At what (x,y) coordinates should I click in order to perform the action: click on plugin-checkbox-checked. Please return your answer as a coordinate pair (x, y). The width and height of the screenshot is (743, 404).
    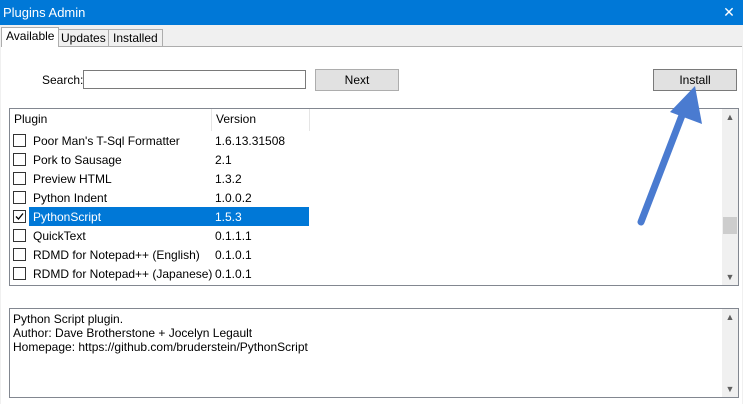
    Looking at the image, I should click on (19, 216).